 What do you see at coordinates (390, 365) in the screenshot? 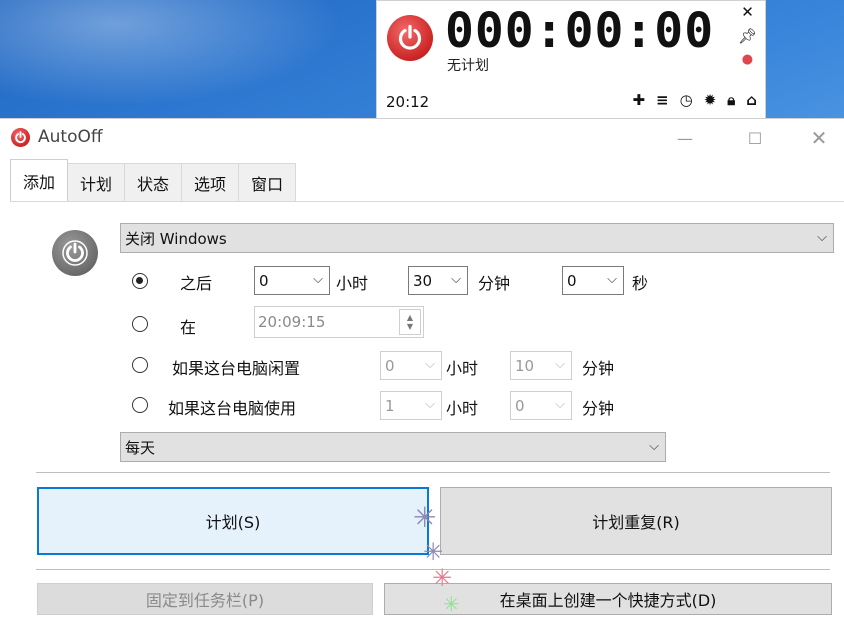
I see `idle-hours-value: 0` at bounding box center [390, 365].